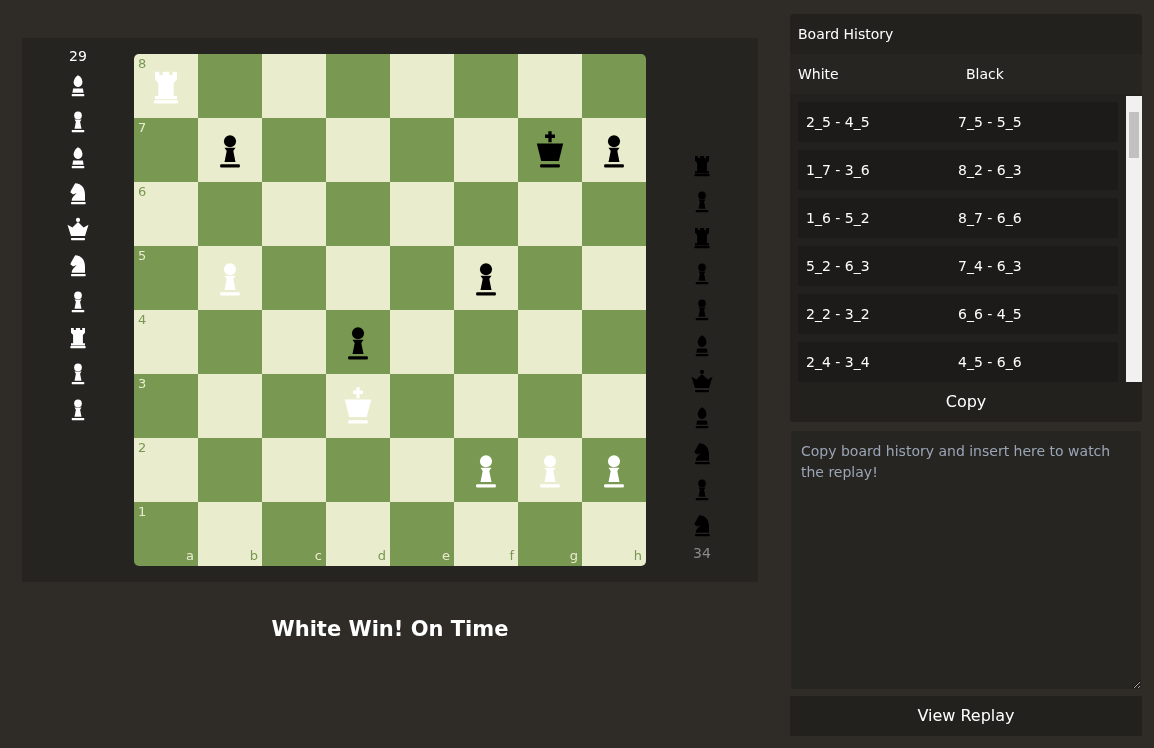 Image resolution: width=1154 pixels, height=748 pixels. What do you see at coordinates (190, 556) in the screenshot?
I see `file-label: a` at bounding box center [190, 556].